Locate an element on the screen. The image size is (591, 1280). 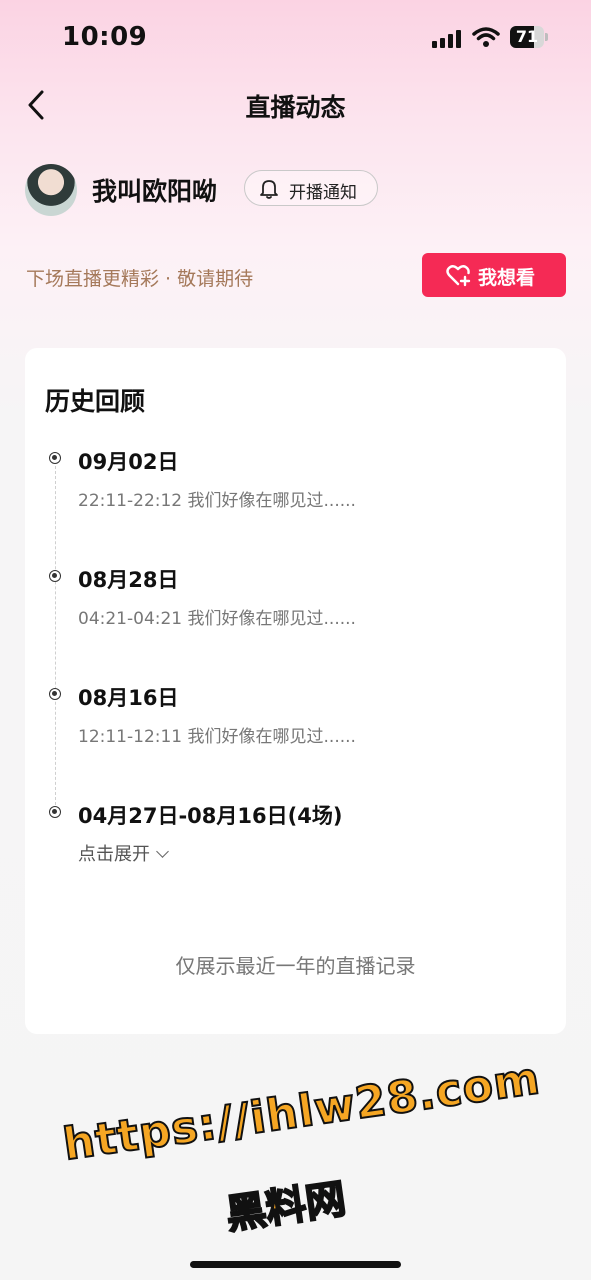
wifi-icon is located at coordinates (486, 37).